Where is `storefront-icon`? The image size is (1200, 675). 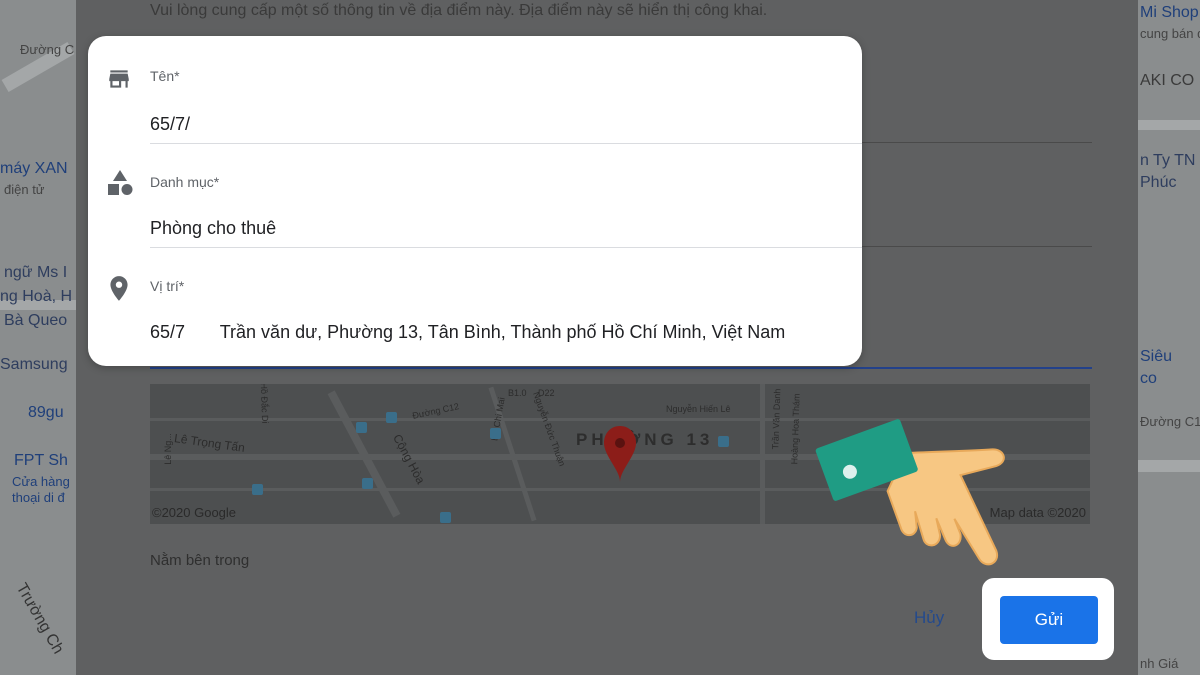 storefront-icon is located at coordinates (119, 79).